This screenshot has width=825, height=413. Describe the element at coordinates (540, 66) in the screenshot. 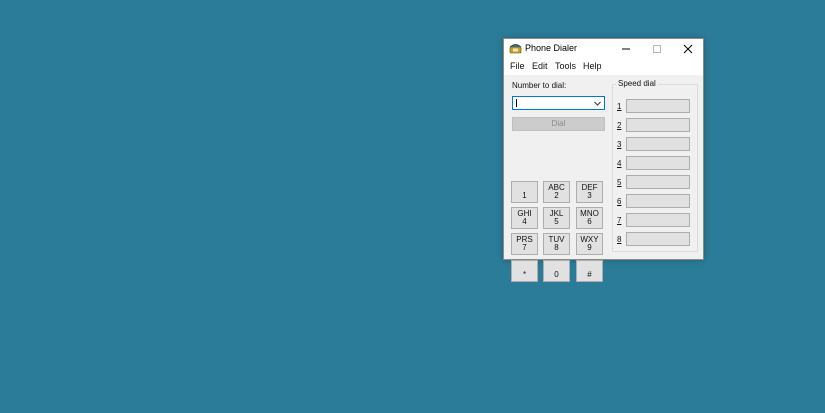

I see `menu-edit: Edit` at that location.